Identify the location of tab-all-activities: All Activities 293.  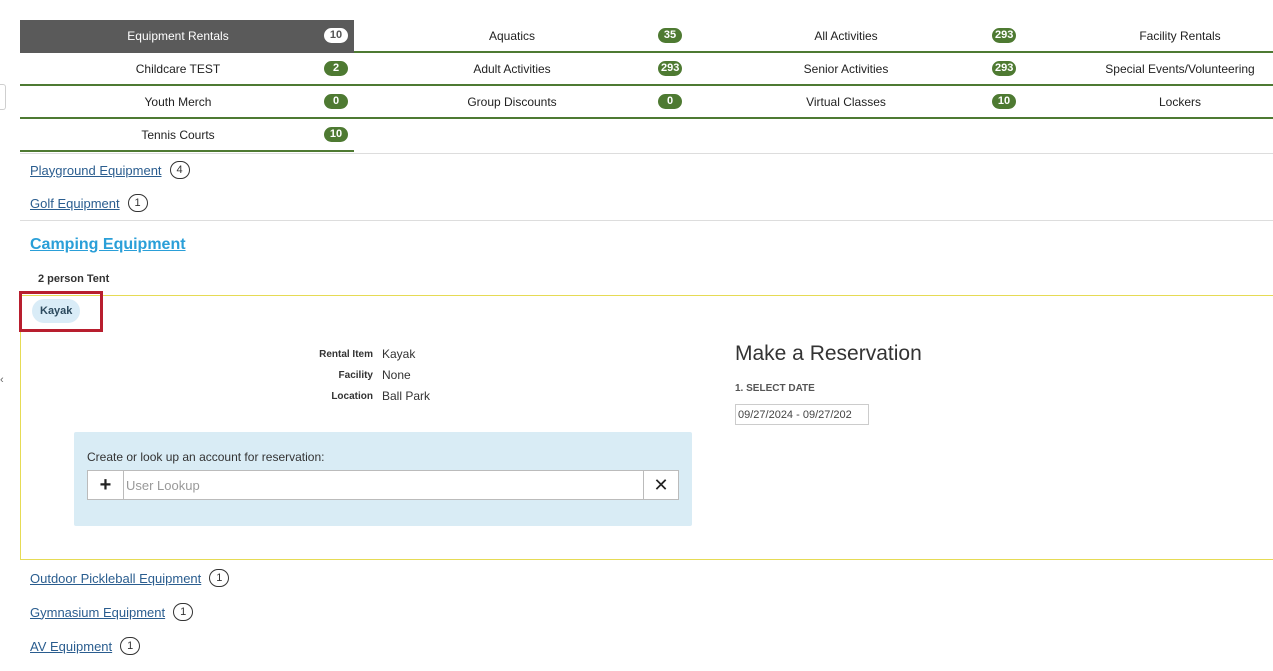
(855, 36).